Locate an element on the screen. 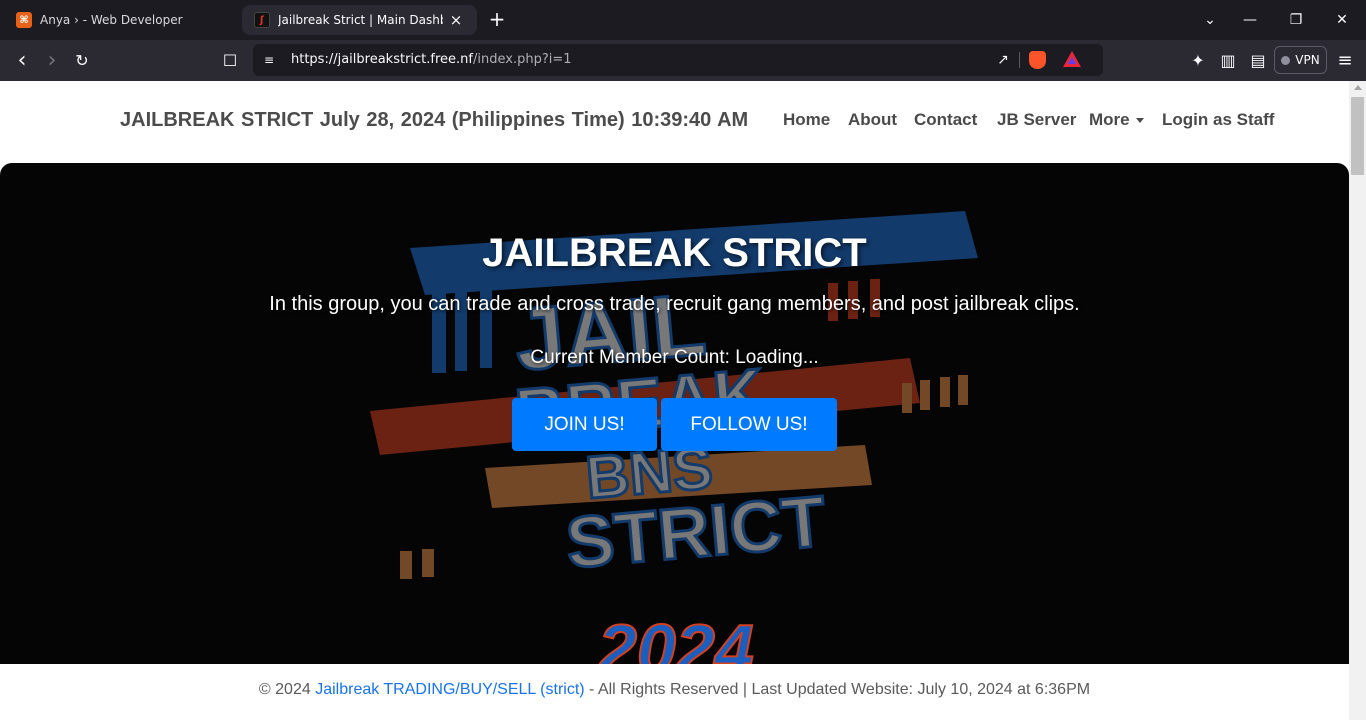  close-window-icon: ✕ is located at coordinates (1342, 20).